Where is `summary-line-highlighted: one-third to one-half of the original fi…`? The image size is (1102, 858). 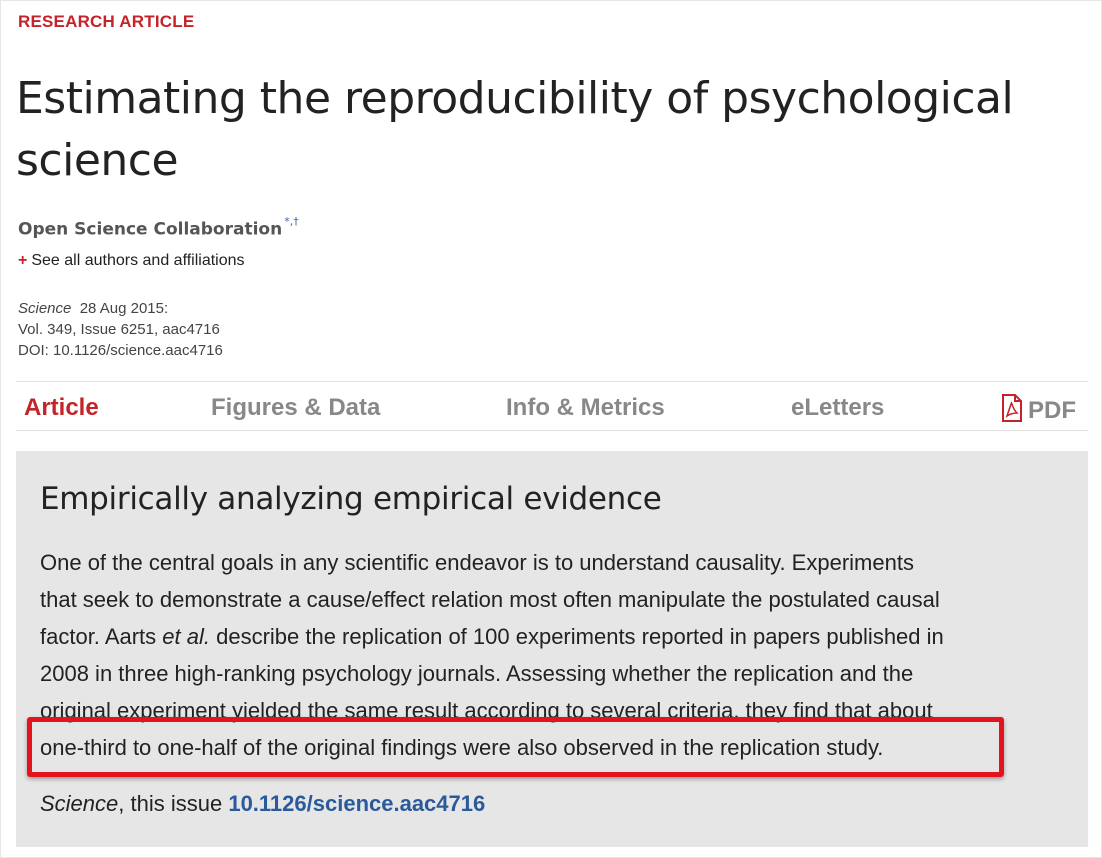
summary-line-highlighted: one-third to one-half of the original fi… is located at coordinates (462, 747).